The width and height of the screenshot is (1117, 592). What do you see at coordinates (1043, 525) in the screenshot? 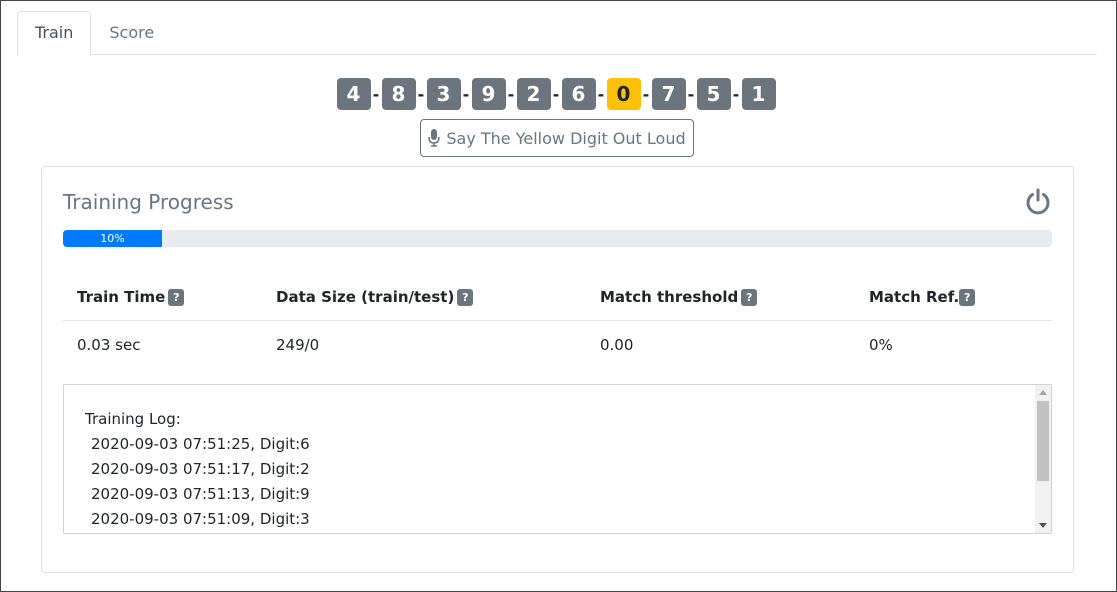
I see `scroll-down-arrow-icon` at bounding box center [1043, 525].